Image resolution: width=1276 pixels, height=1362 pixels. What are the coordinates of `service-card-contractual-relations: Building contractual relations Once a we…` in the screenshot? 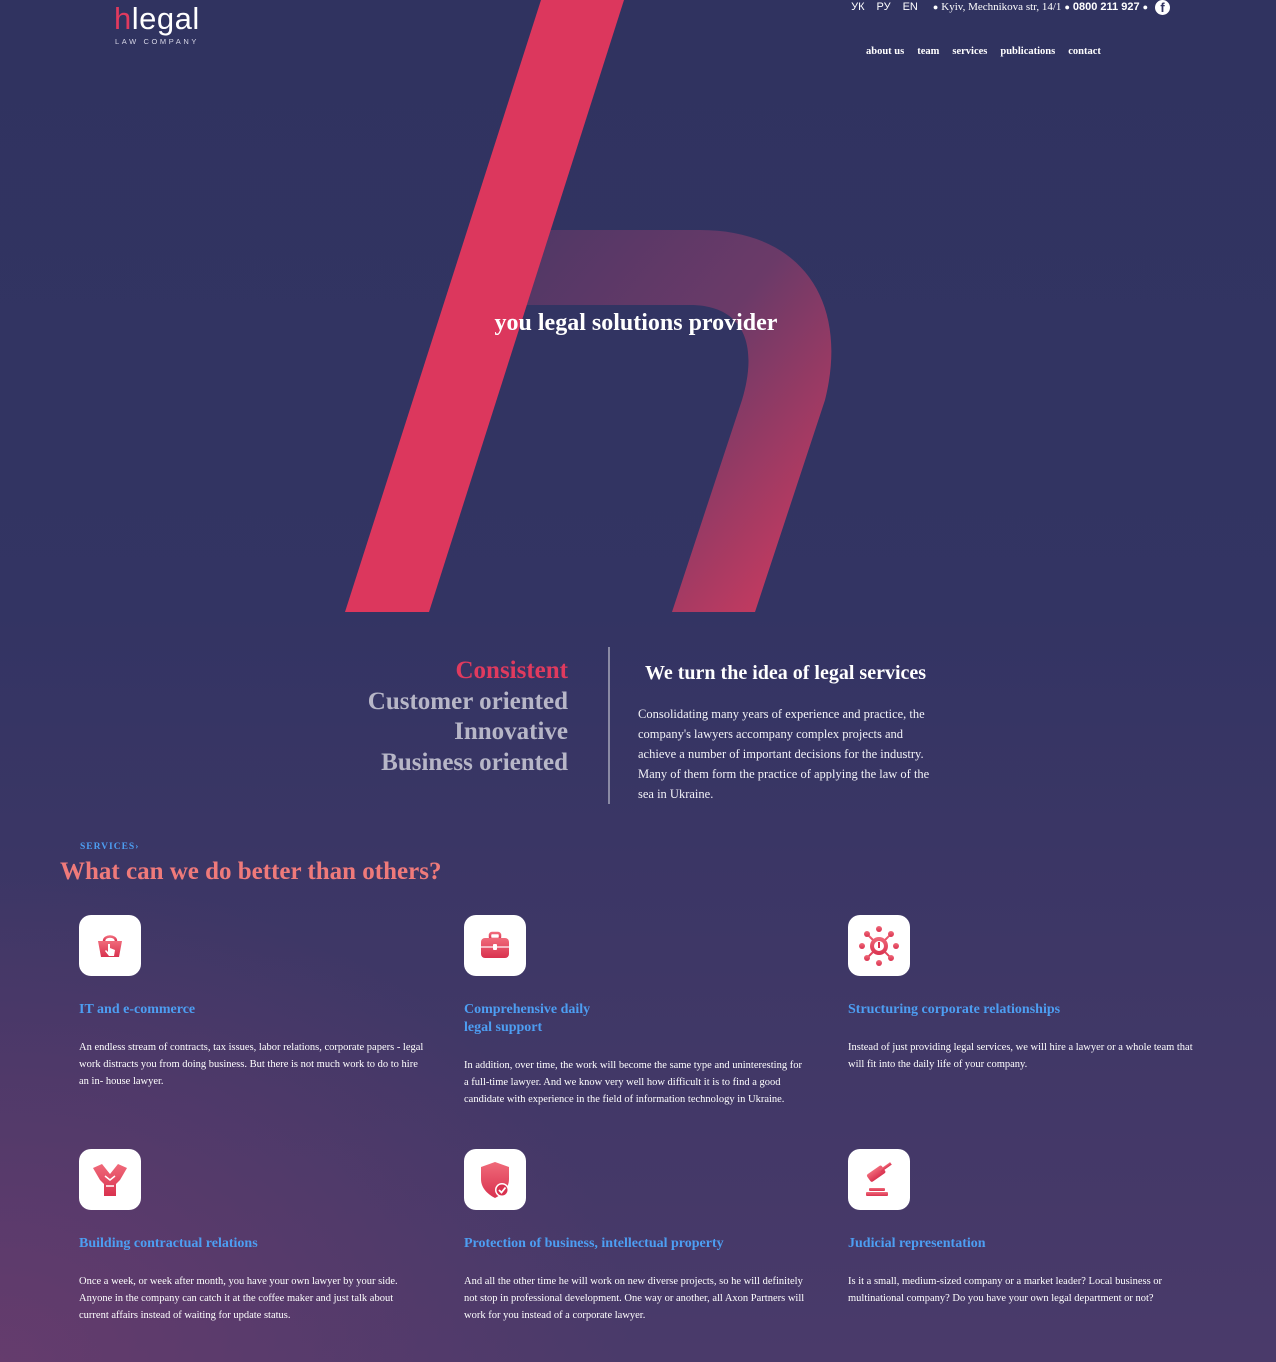 It's located at (251, 1237).